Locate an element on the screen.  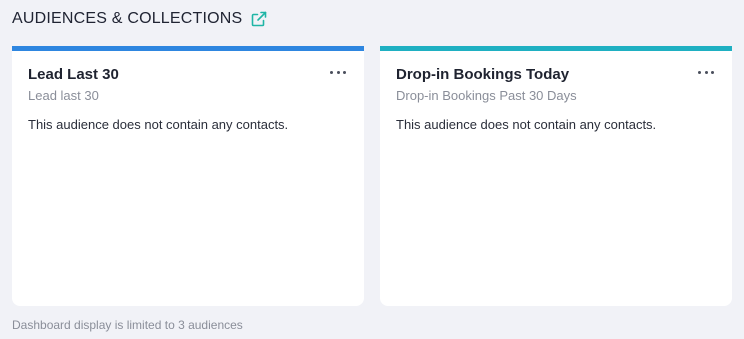
card-subtitle: Lead last 30 is located at coordinates (63, 95).